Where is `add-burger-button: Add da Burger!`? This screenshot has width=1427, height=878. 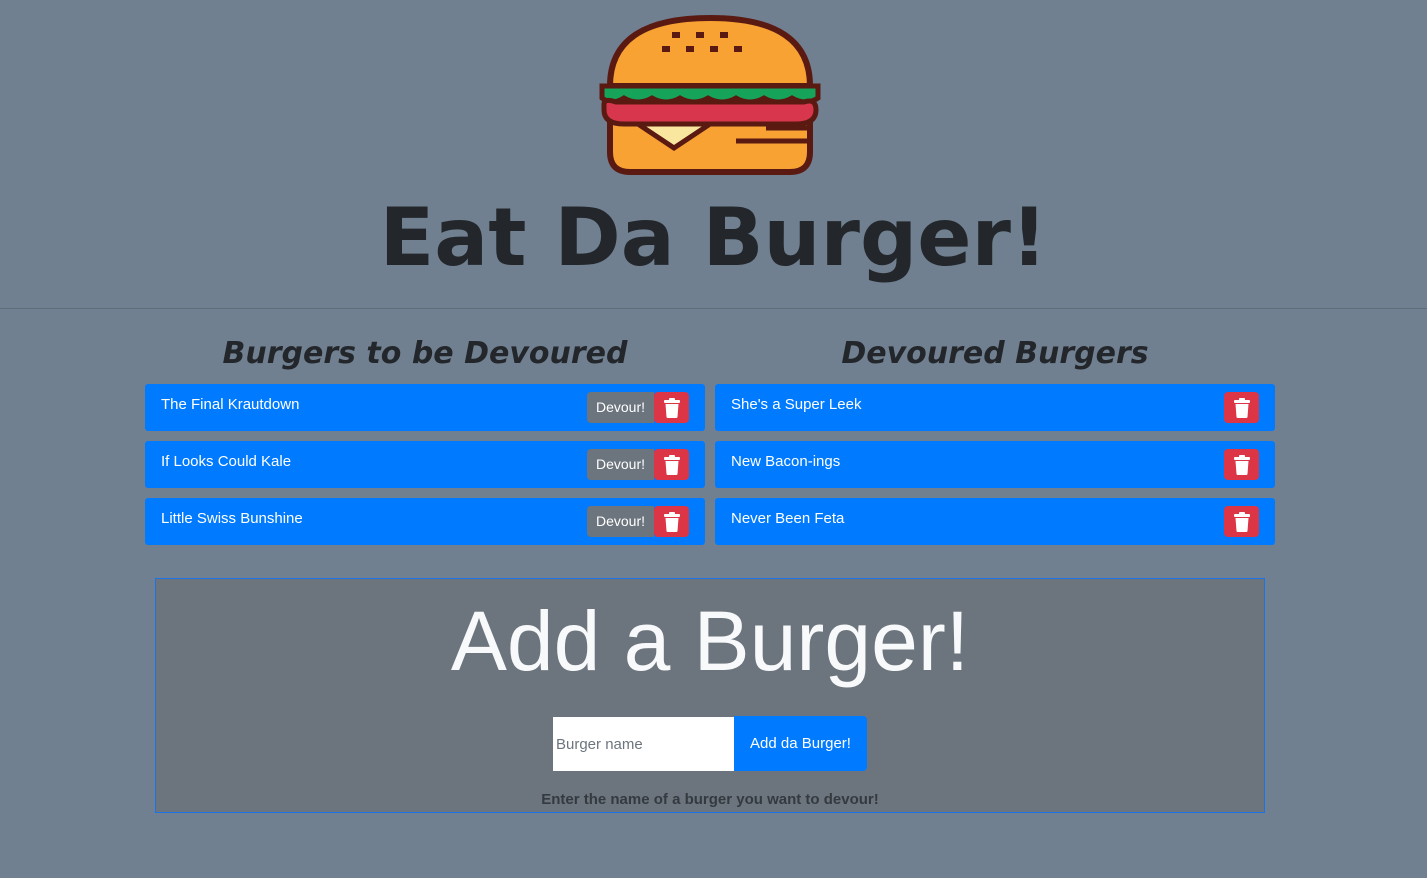 add-burger-button: Add da Burger! is located at coordinates (800, 743).